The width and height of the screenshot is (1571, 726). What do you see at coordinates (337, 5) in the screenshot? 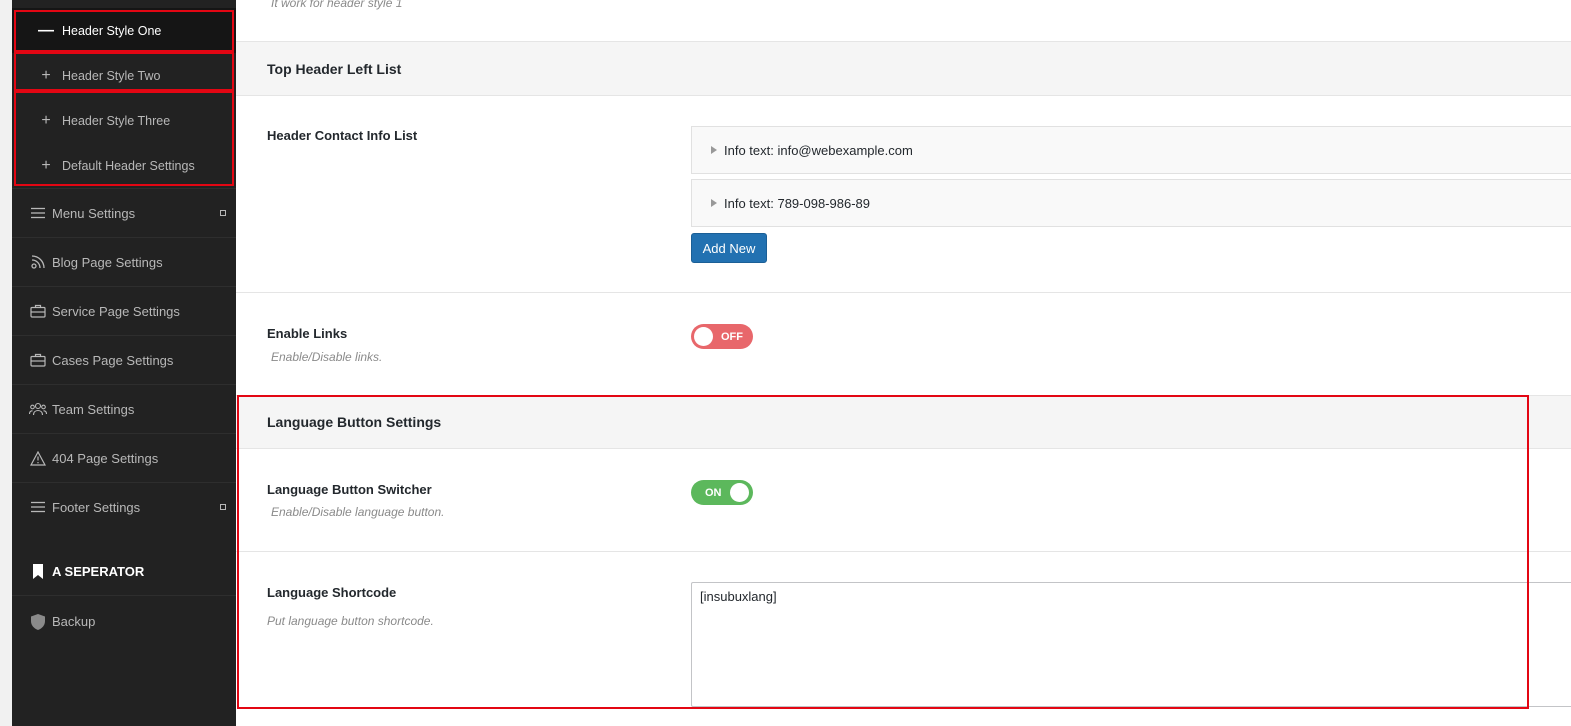
I see `cut-off-description: It work for header style 1` at bounding box center [337, 5].